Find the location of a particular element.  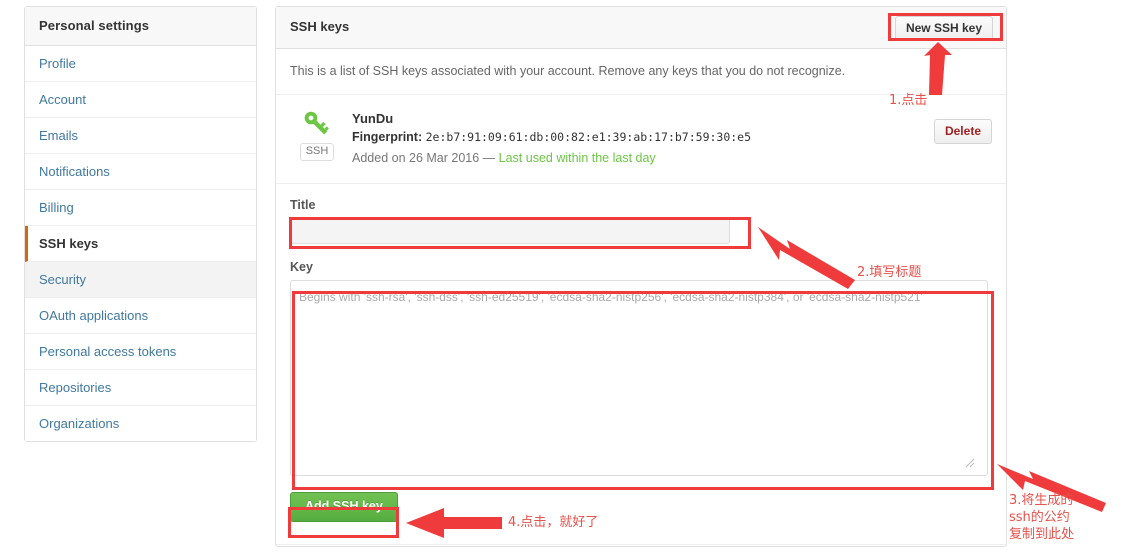

sidebar-item-profile: Profile is located at coordinates (140, 64).